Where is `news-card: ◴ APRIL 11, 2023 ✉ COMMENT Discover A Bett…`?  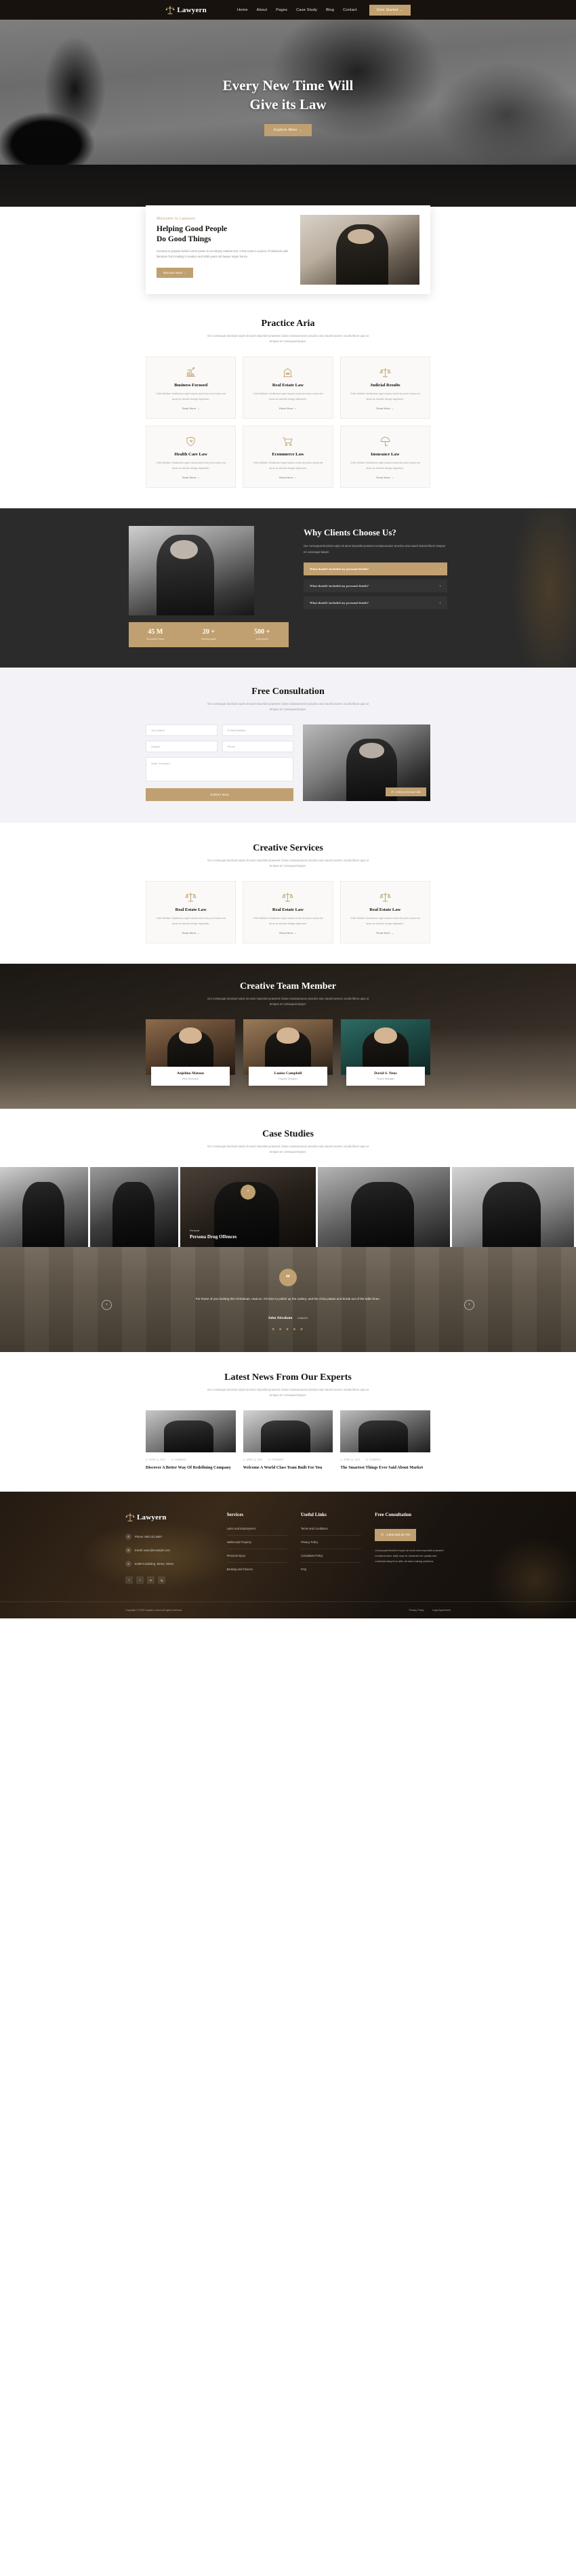 news-card: ◴ APRIL 11, 2023 ✉ COMMENT Discover A Bett… is located at coordinates (191, 1440).